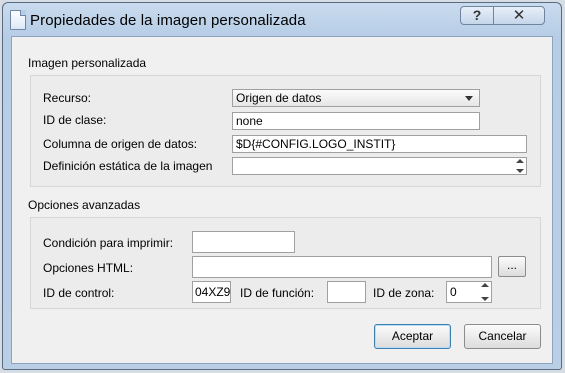 This screenshot has height=373, width=565. I want to click on chevron-down-icon, so click(469, 98).